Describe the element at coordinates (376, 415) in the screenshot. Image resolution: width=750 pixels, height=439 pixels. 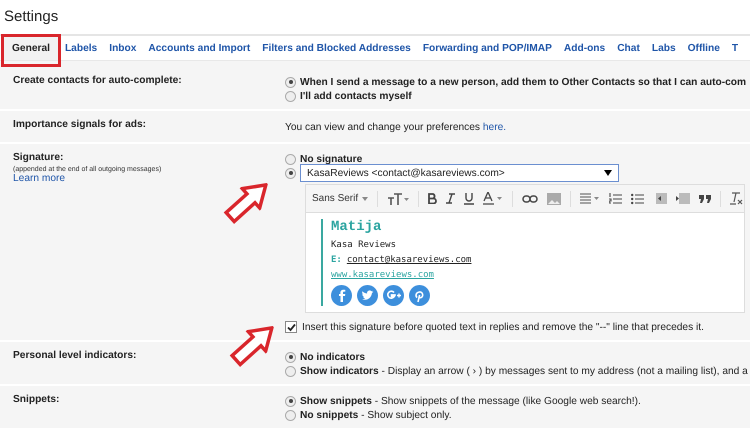
I see `option-label: No snippets - Show subject only.` at that location.